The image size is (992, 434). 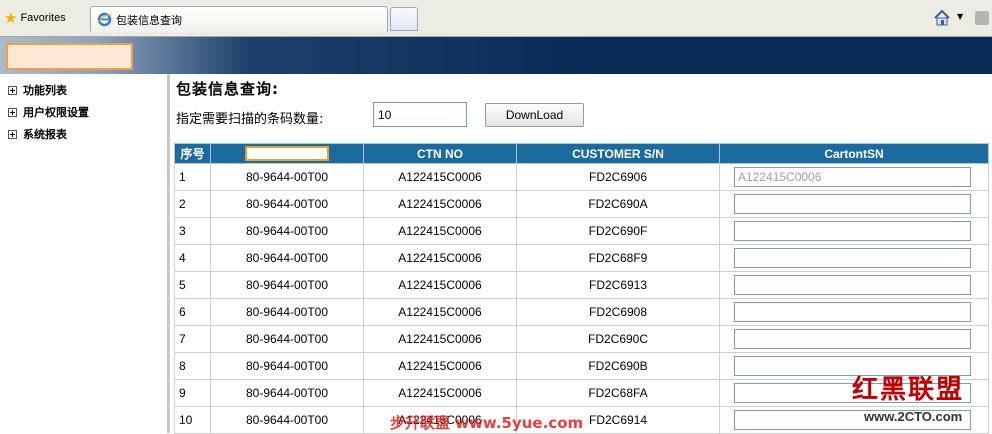 I want to click on column-header-part, so click(x=287, y=153).